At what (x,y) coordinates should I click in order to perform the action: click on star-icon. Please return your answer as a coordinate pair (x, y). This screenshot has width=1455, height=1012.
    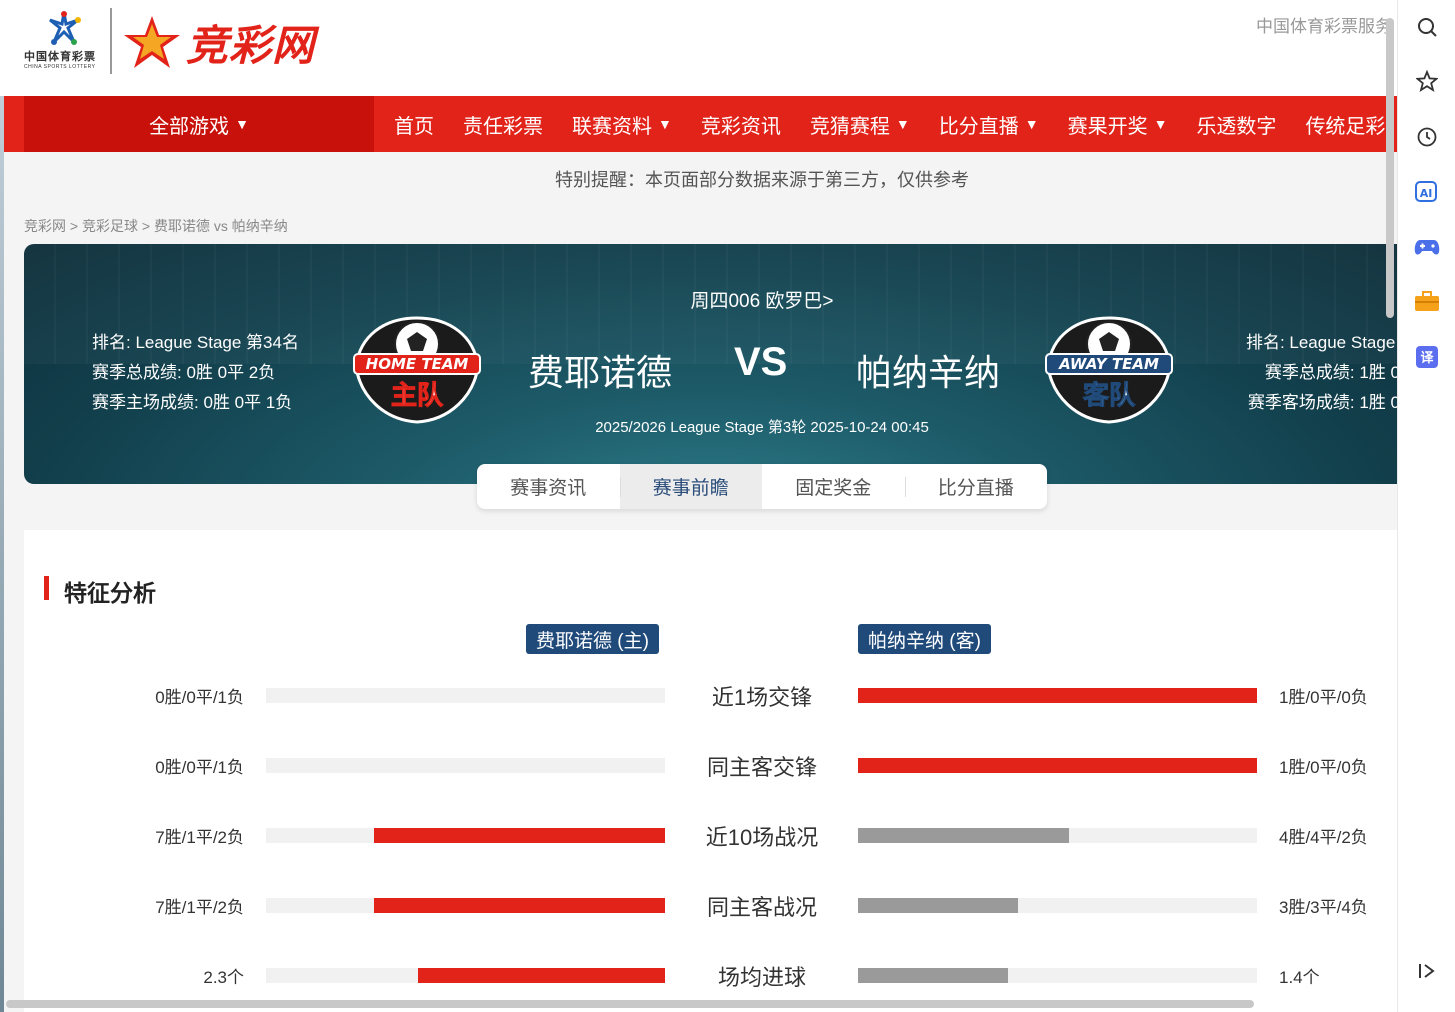
    Looking at the image, I should click on (1427, 81).